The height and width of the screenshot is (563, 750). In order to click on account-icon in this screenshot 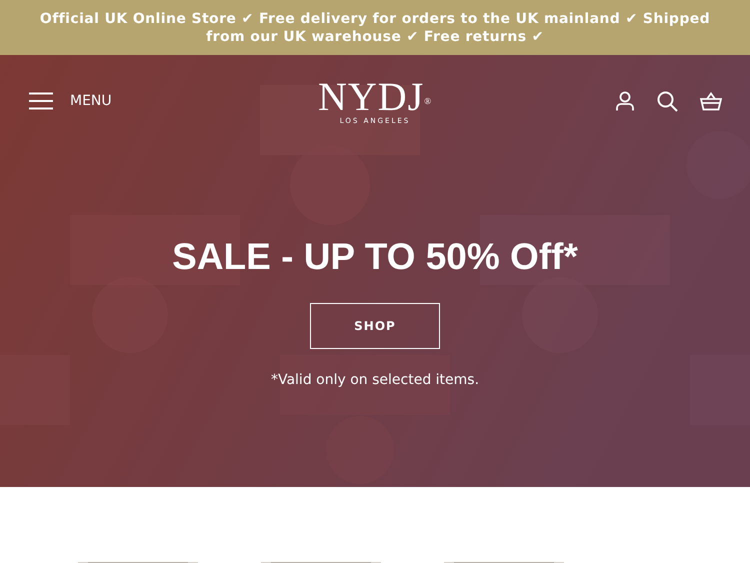, I will do `click(624, 101)`.